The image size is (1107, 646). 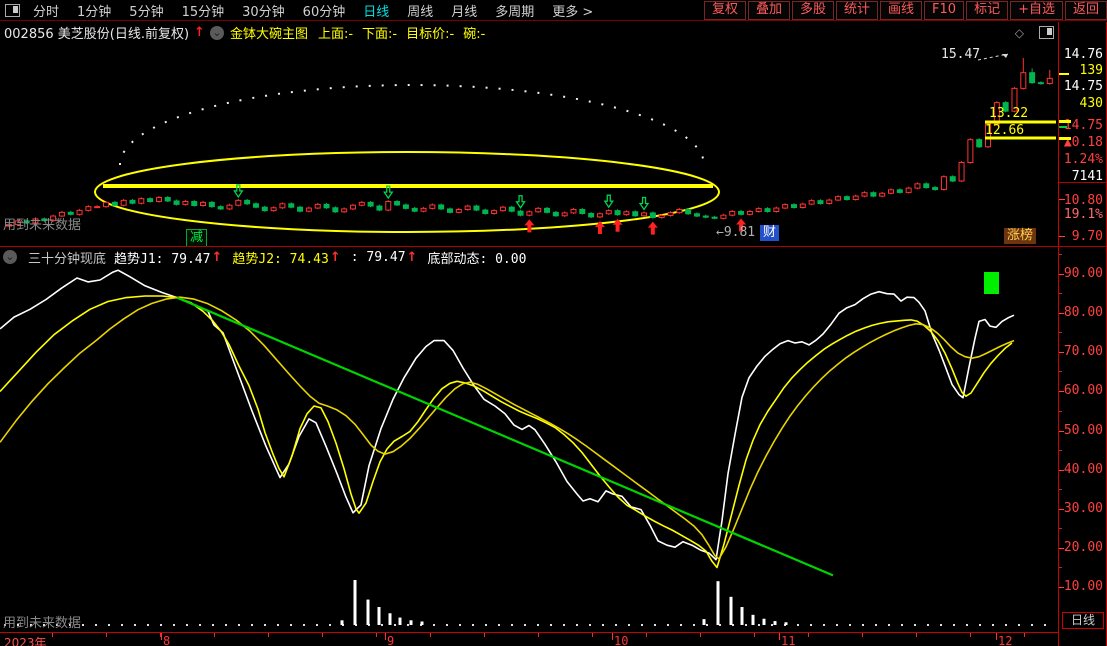 What do you see at coordinates (1020, 236) in the screenshot?
I see `gainers-badge: 涨榜` at bounding box center [1020, 236].